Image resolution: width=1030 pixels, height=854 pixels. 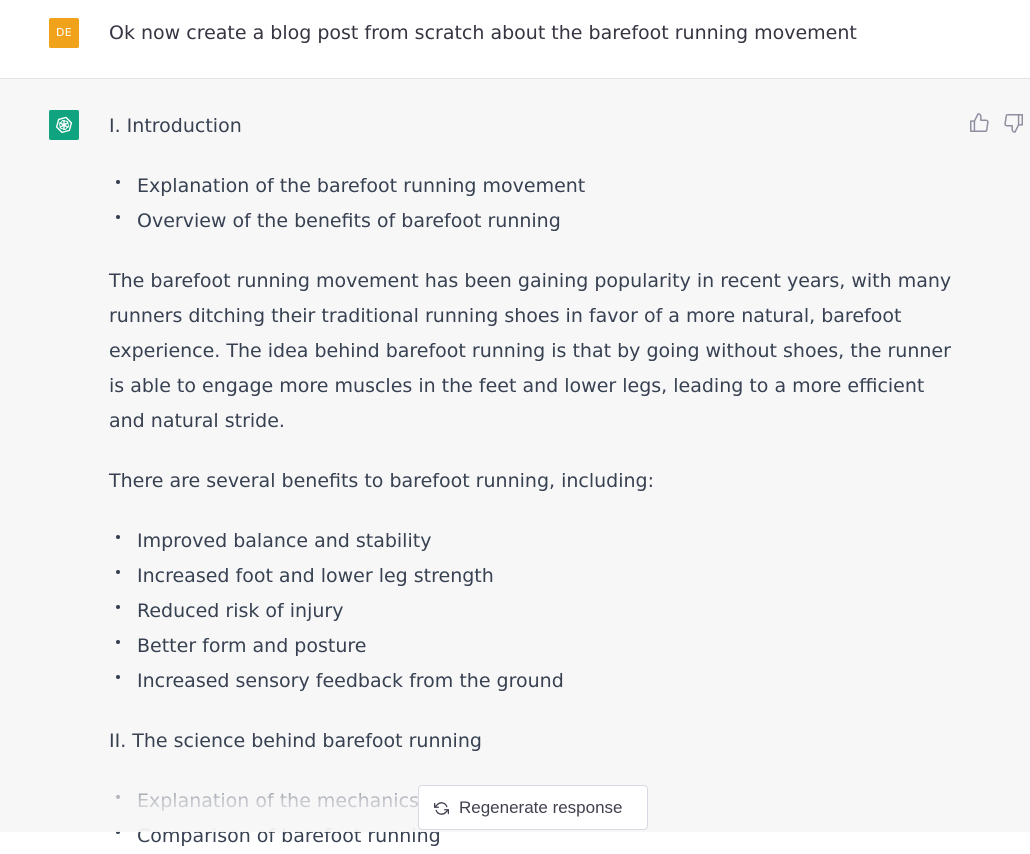 What do you see at coordinates (531, 646) in the screenshot?
I see `list-item: Better form and posture` at bounding box center [531, 646].